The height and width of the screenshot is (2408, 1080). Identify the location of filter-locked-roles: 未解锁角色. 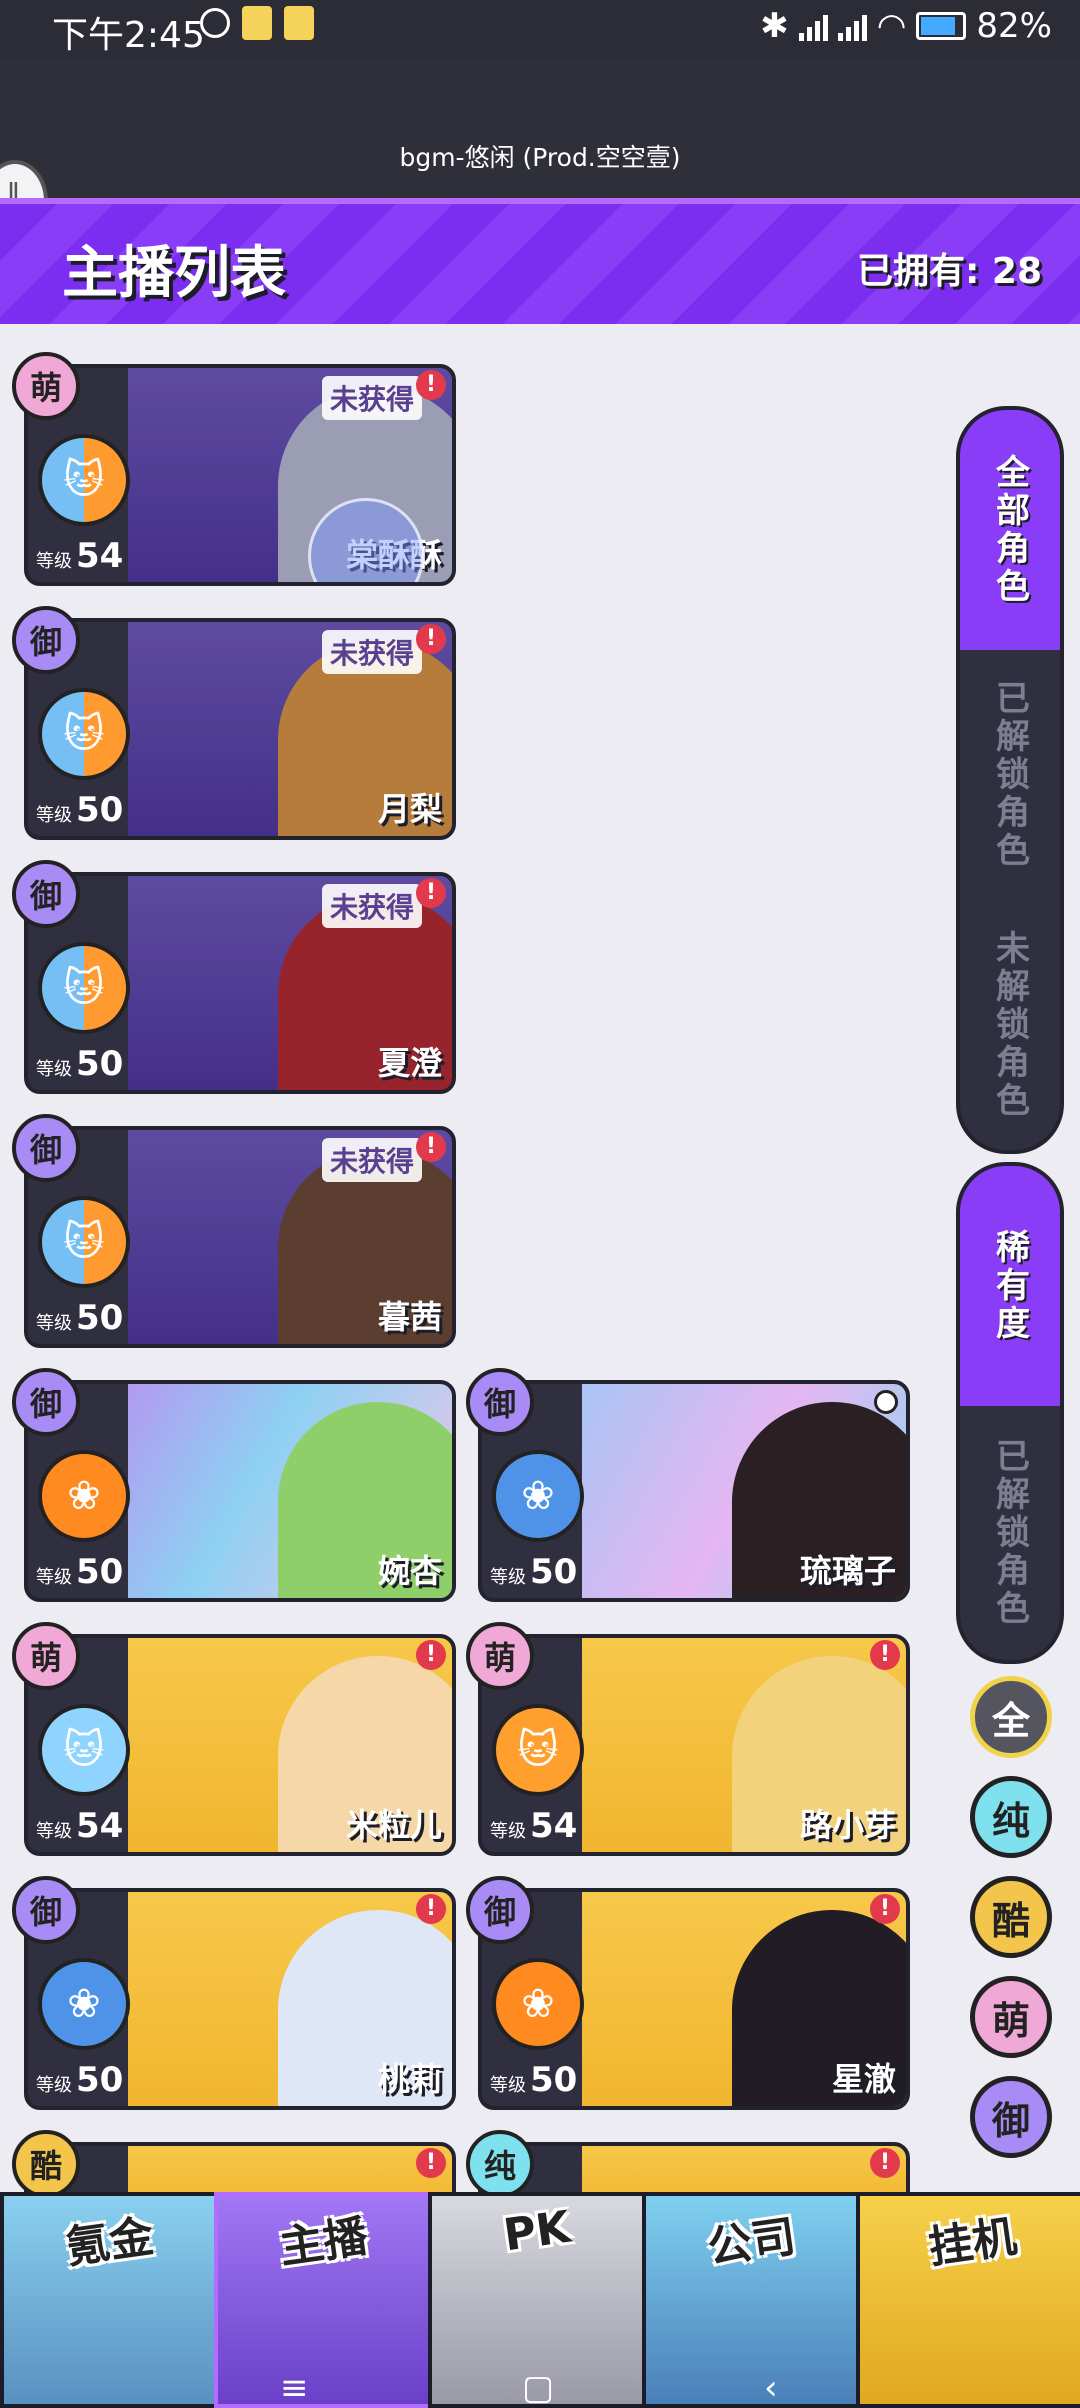
(1010, 1025).